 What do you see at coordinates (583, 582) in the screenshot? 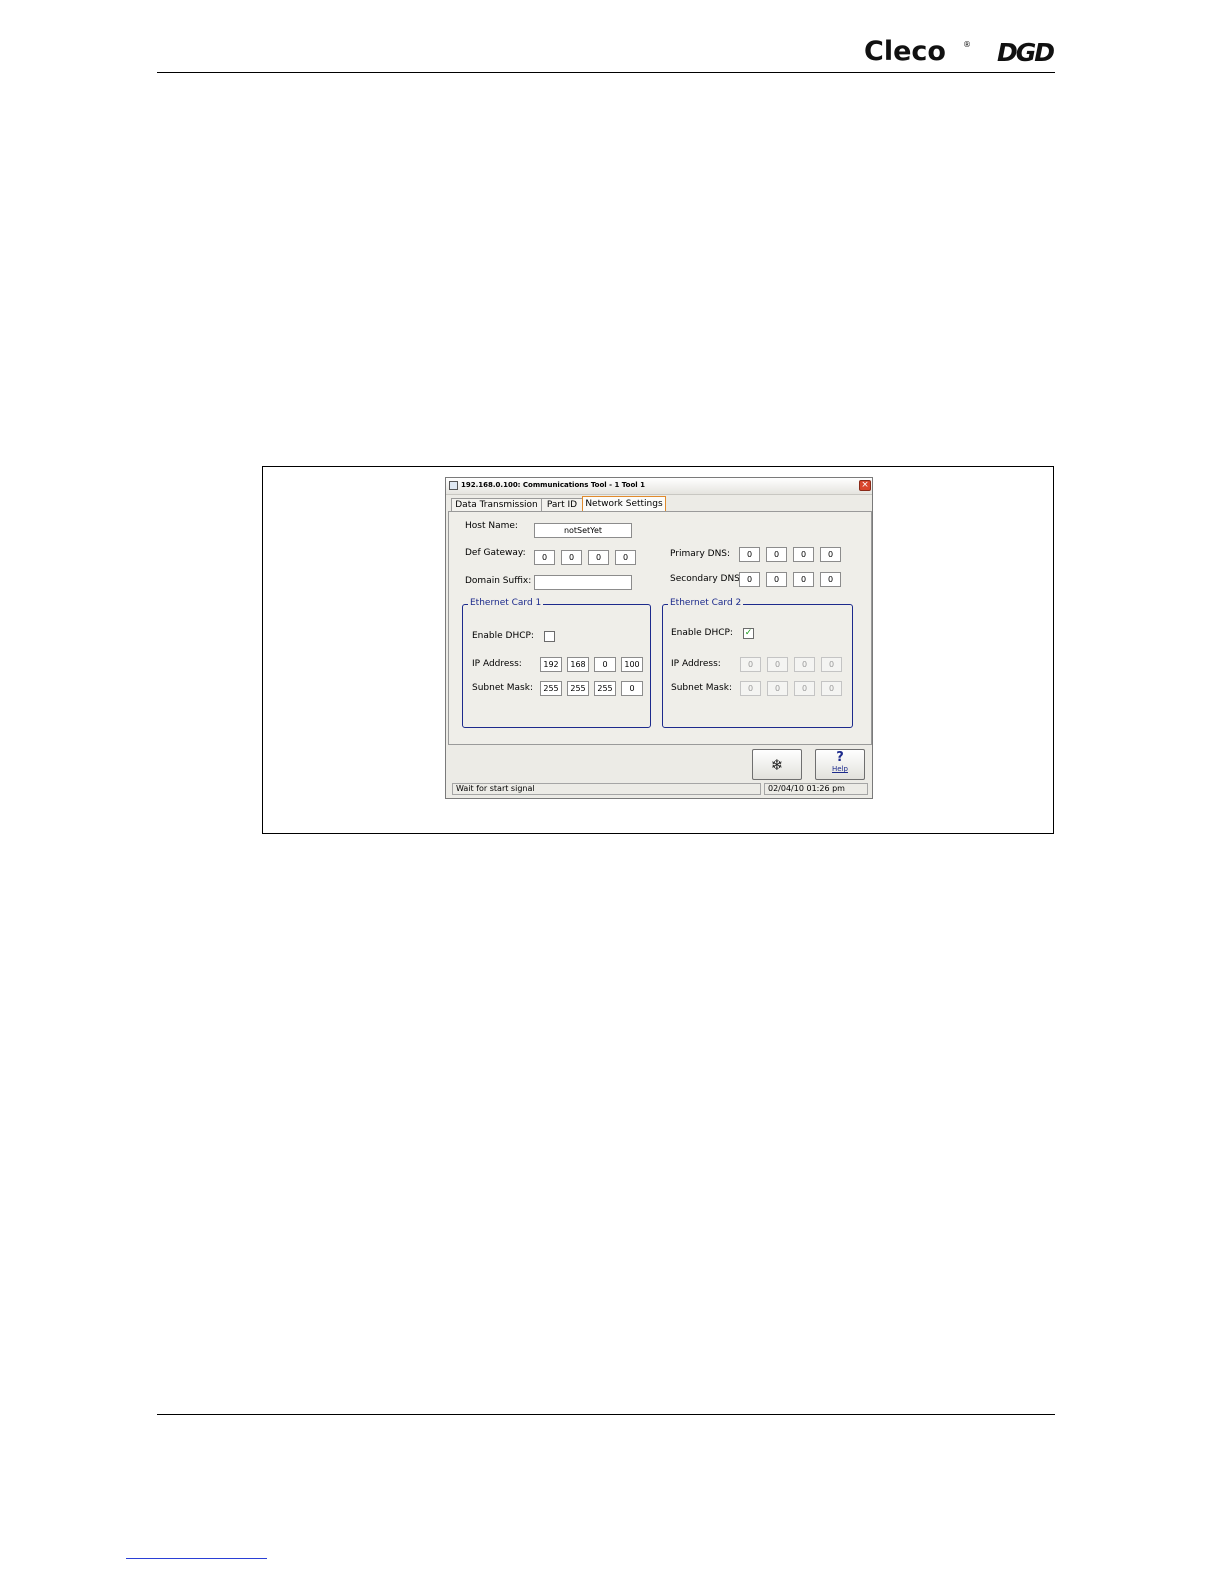
I see `domain-suffix-input` at bounding box center [583, 582].